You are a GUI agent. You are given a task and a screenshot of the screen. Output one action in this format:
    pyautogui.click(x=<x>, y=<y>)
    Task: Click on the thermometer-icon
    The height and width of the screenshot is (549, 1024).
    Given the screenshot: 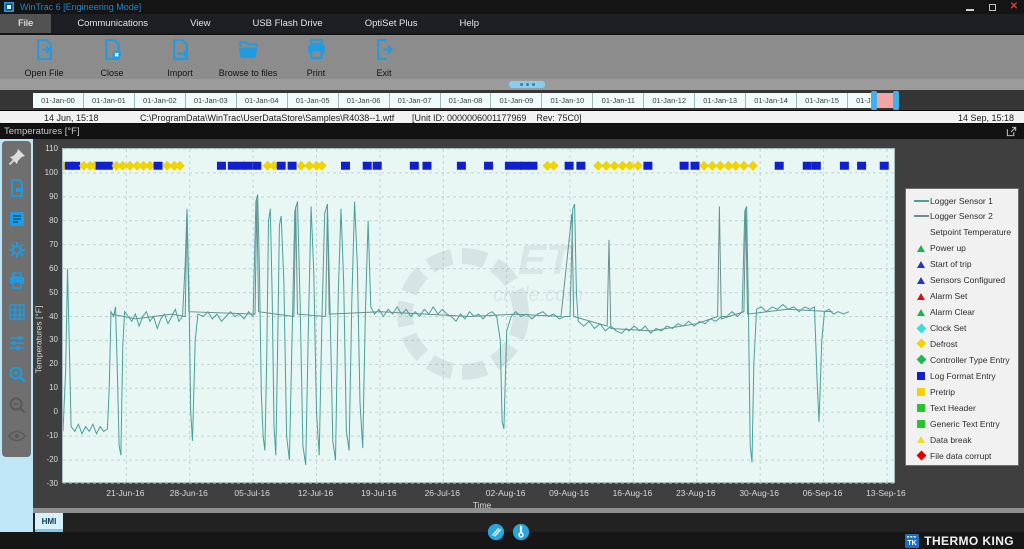 What is the action you would take?
    pyautogui.click(x=521, y=532)
    